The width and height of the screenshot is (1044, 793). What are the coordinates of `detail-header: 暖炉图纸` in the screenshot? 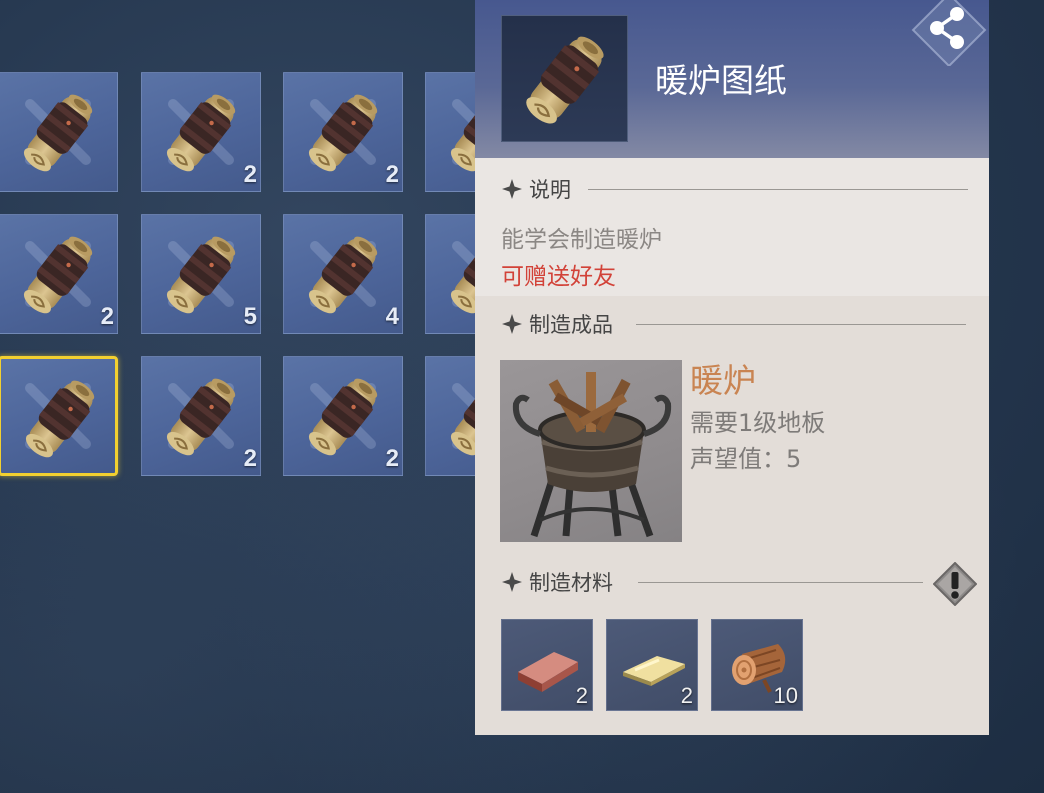 It's located at (732, 79).